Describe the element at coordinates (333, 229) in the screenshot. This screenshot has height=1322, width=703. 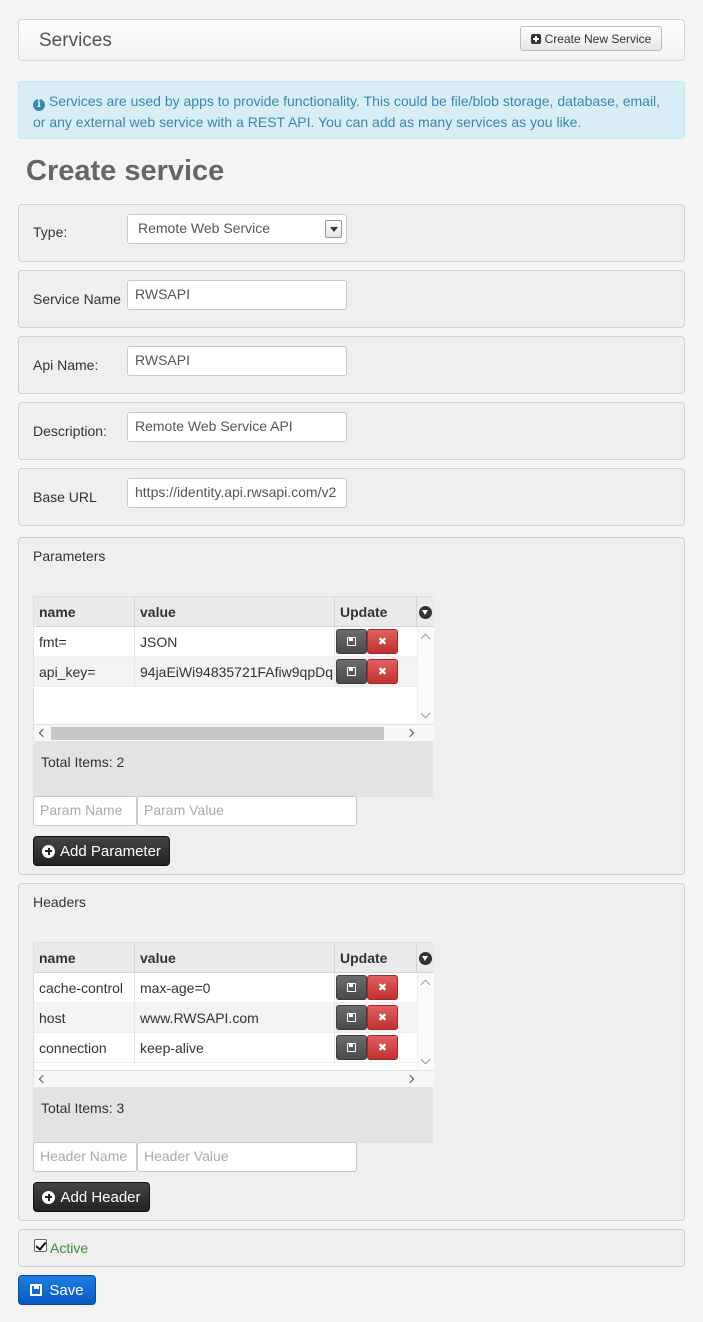
I see `chevron-down-icon` at that location.